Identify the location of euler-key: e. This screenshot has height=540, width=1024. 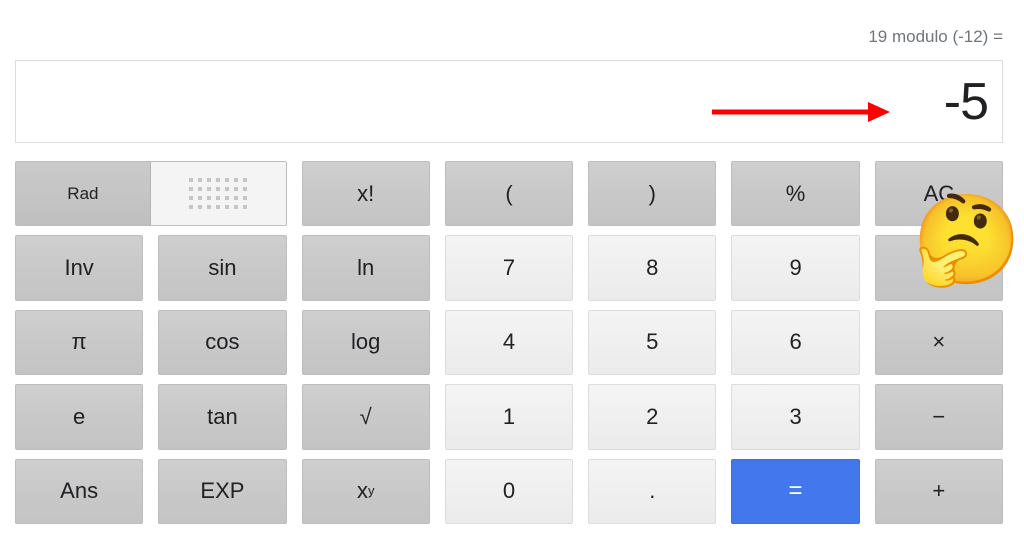
(79, 417).